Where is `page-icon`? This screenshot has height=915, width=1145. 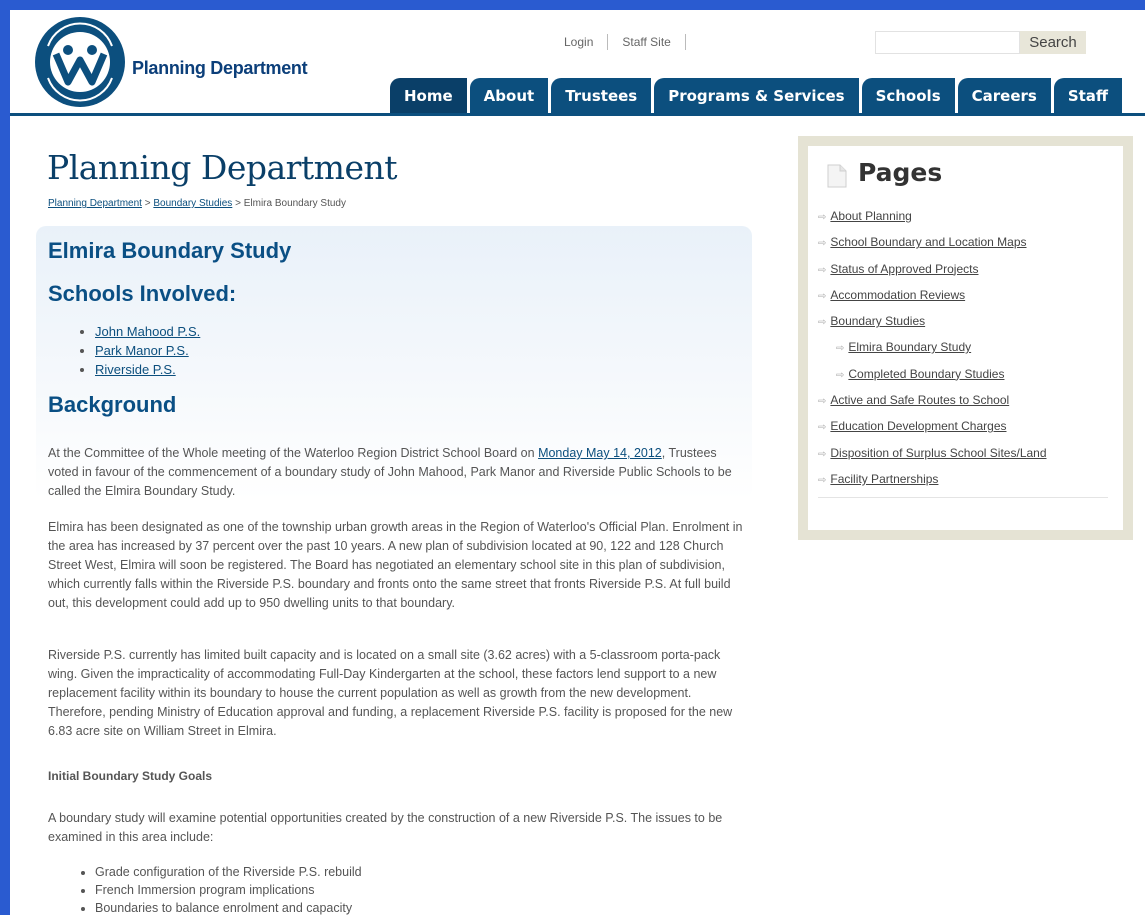 page-icon is located at coordinates (837, 176).